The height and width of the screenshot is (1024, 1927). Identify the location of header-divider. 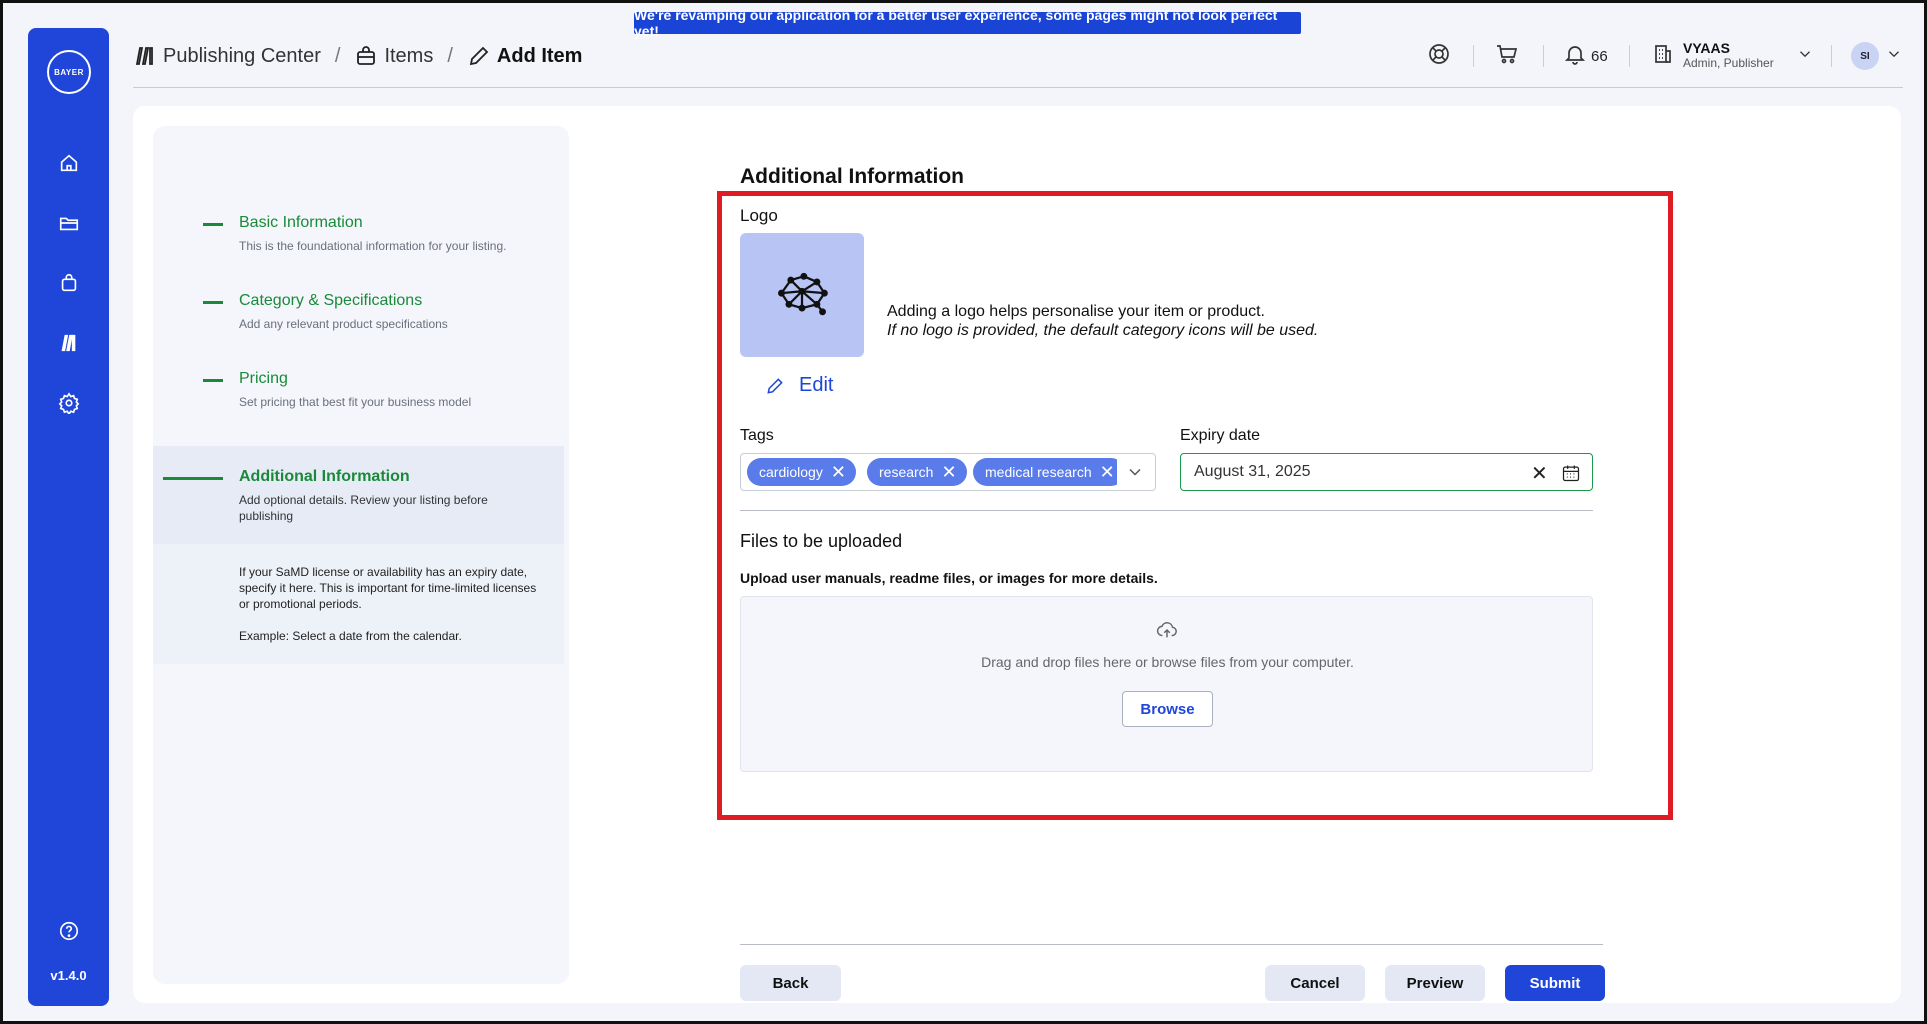
(1018, 87).